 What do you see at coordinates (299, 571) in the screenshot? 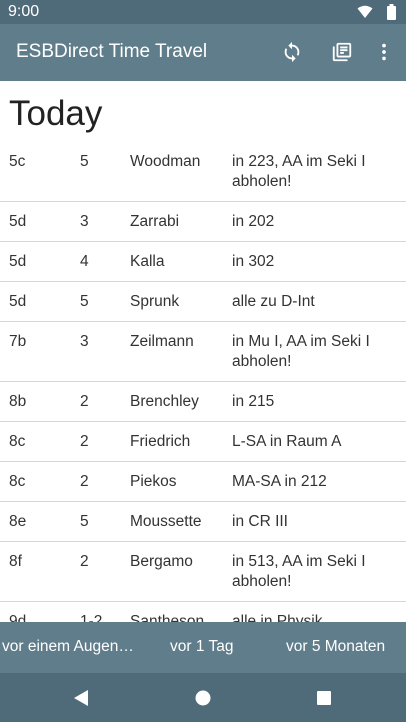
I see `info-cell: in 513, AA im Seki I abholen!` at bounding box center [299, 571].